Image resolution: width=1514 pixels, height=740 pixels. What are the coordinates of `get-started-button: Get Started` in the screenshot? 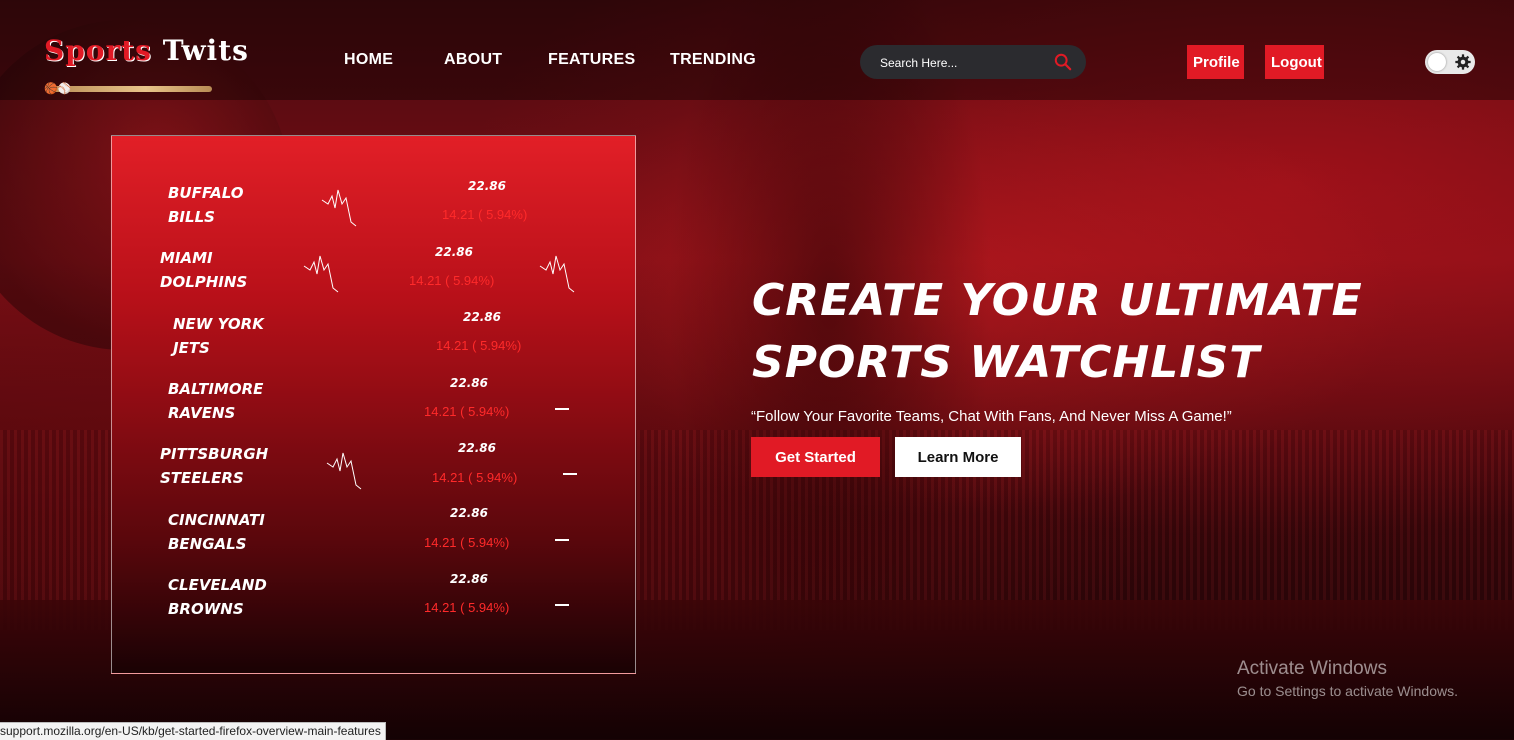 It's located at (815, 457).